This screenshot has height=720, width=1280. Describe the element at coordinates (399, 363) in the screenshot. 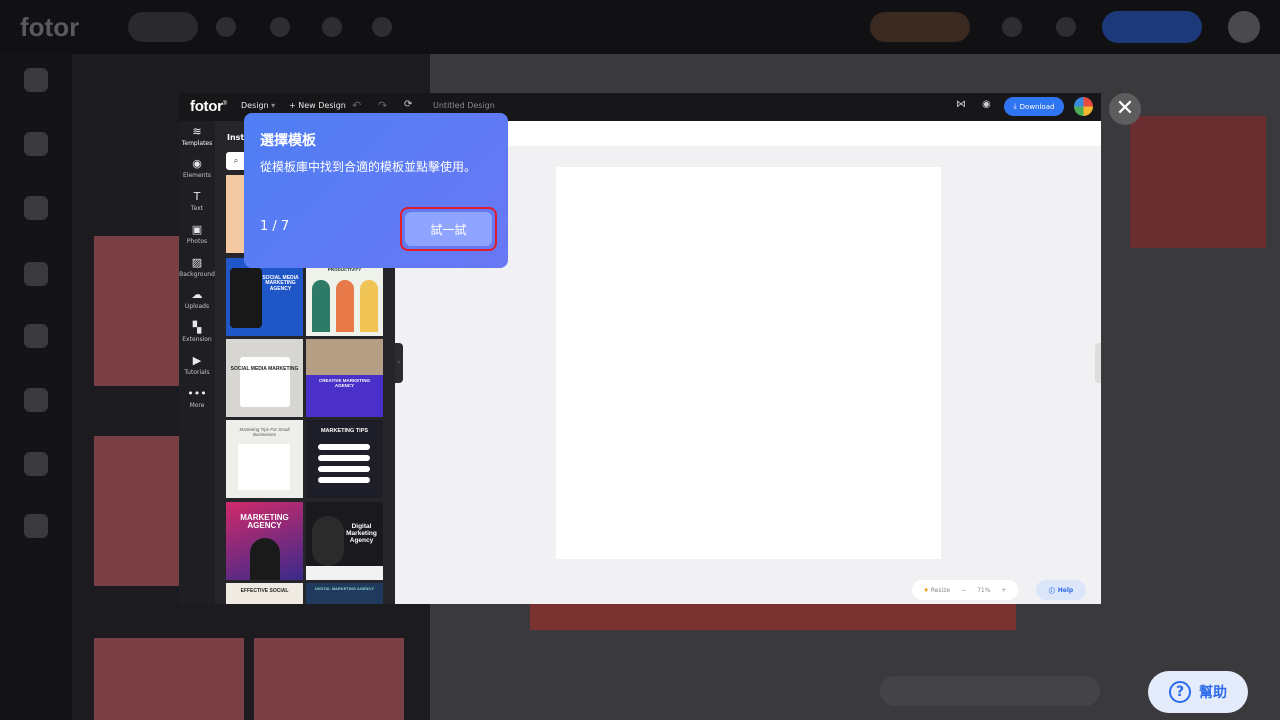

I see `collapse-panel-handle: ‹` at that location.